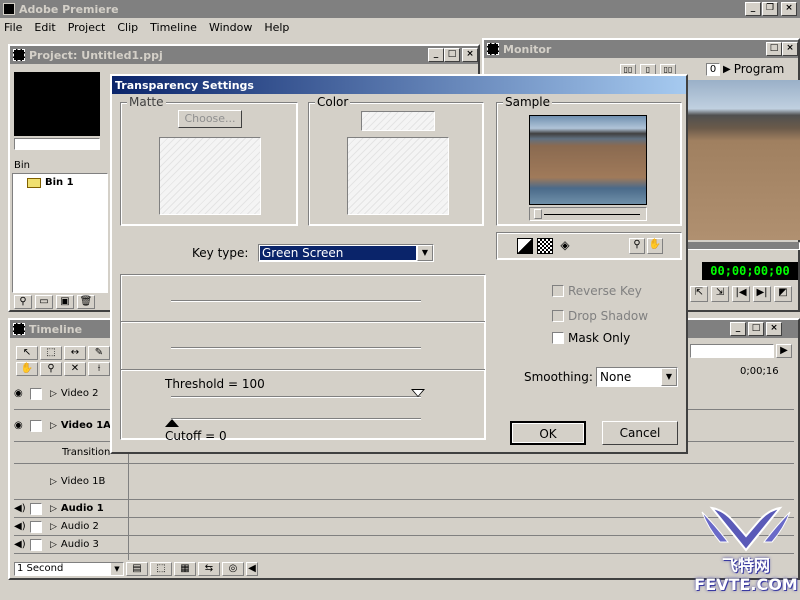  Describe the element at coordinates (746, 584) in the screenshot. I see `watermark-text-en: FEVTE.COM` at that location.